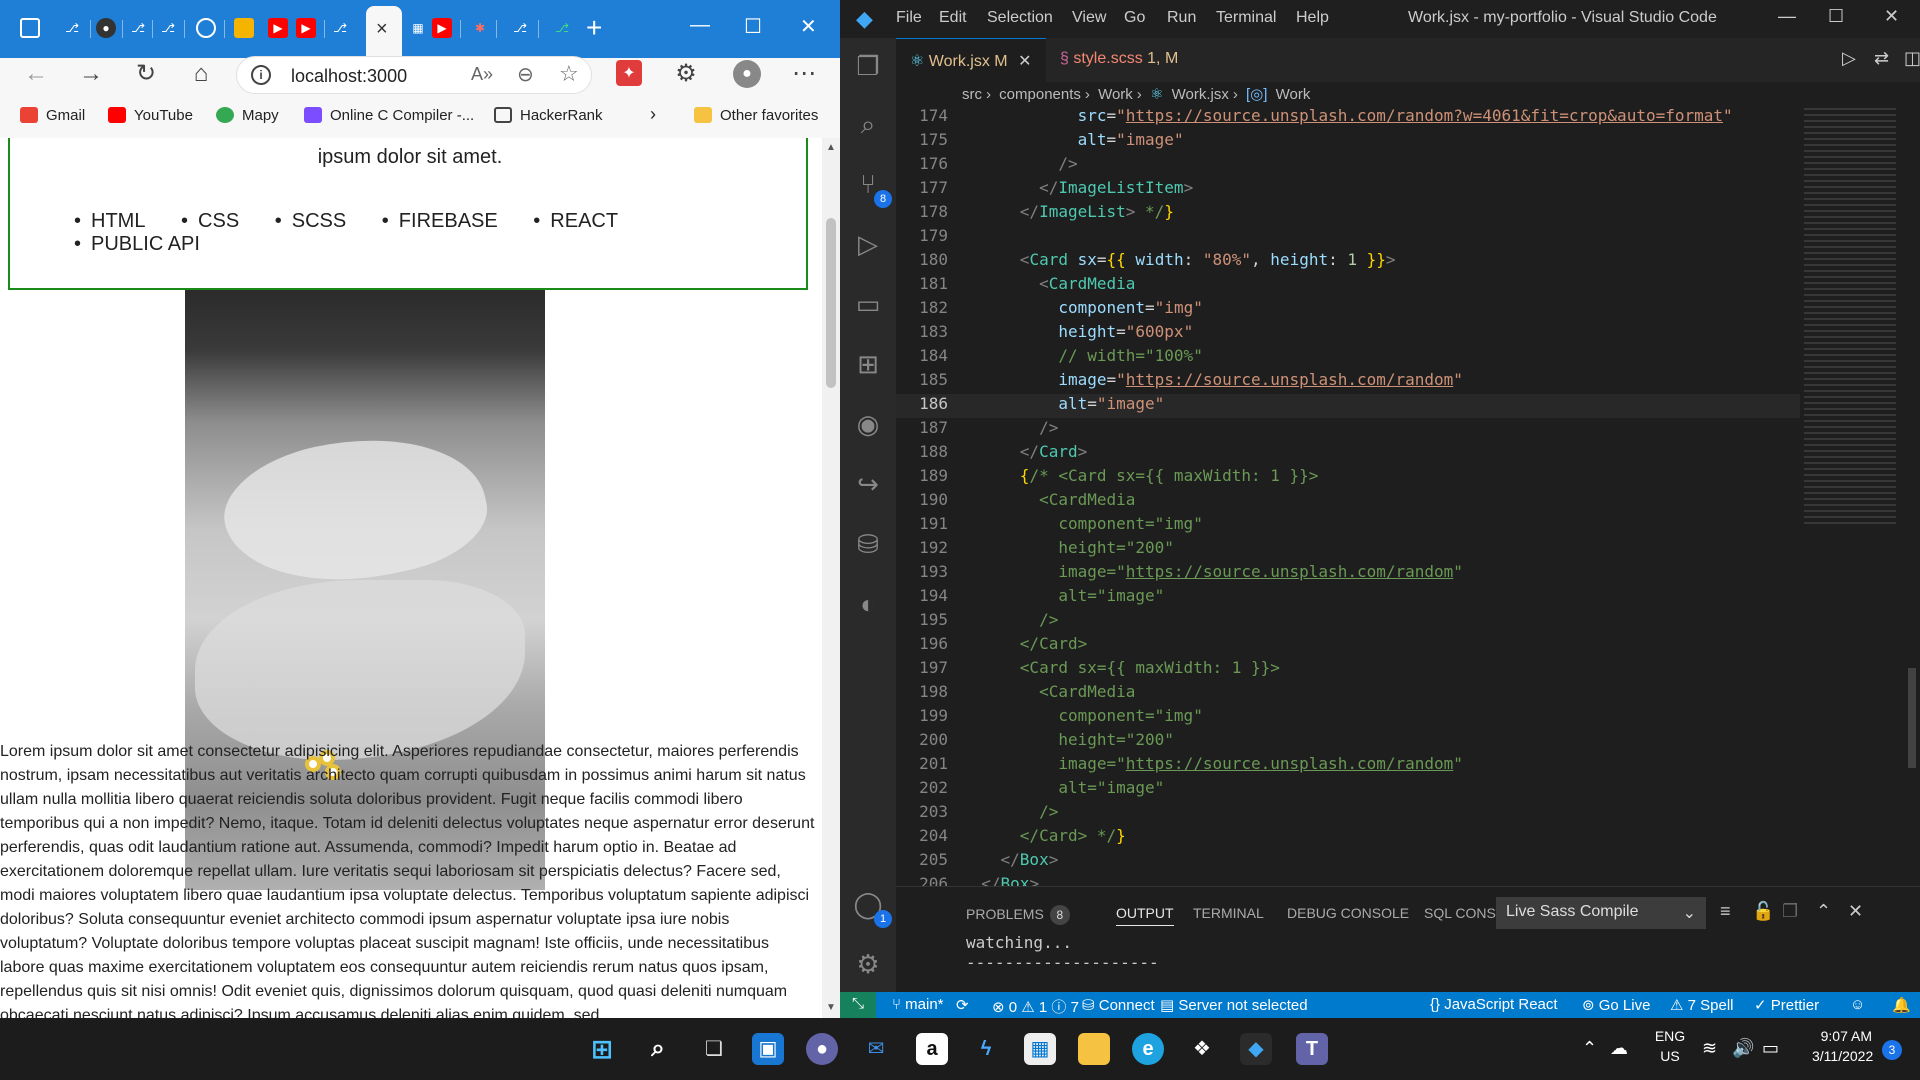 This screenshot has height=1080, width=1920. What do you see at coordinates (1857, 1004) in the screenshot?
I see `feedback-icon: ☺` at bounding box center [1857, 1004].